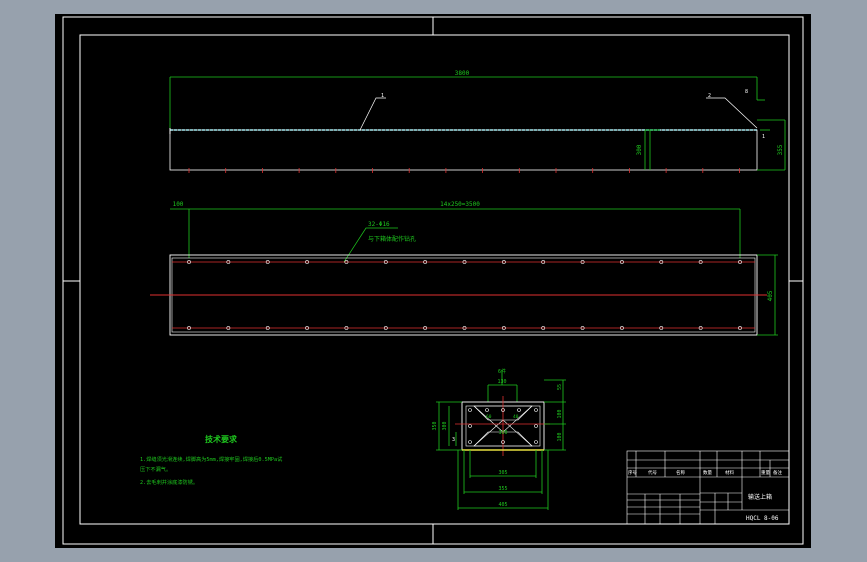 Image resolution: width=867 pixels, height=562 pixels. I want to click on col-material: 材料, so click(729, 472).